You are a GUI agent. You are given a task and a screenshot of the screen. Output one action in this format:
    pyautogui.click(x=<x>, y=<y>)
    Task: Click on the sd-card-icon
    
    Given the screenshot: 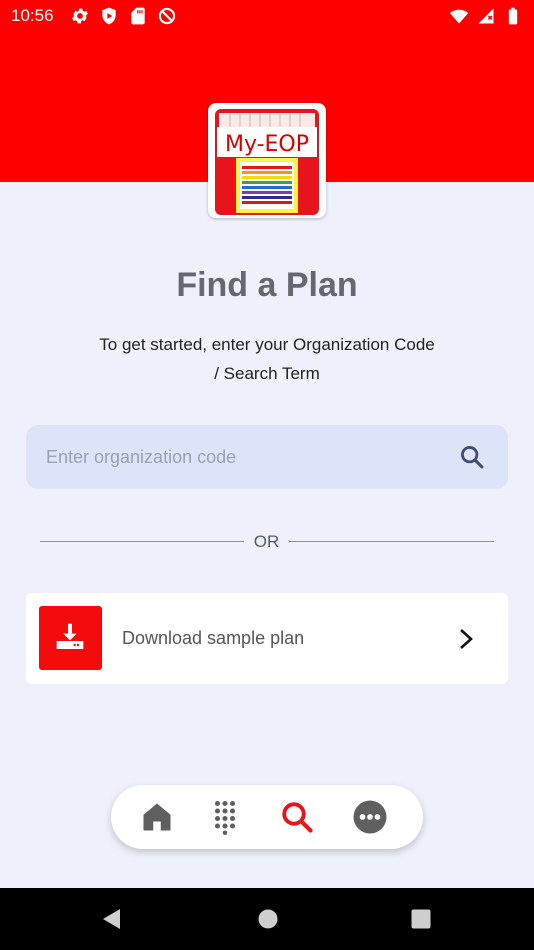 What is the action you would take?
    pyautogui.click(x=138, y=16)
    